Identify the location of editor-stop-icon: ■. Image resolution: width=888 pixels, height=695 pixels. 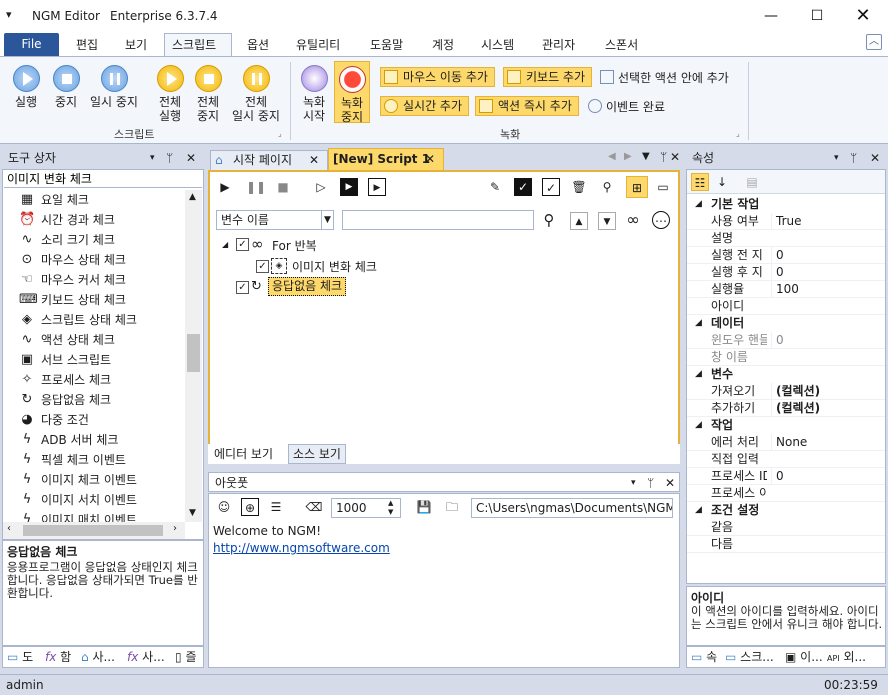
(283, 187).